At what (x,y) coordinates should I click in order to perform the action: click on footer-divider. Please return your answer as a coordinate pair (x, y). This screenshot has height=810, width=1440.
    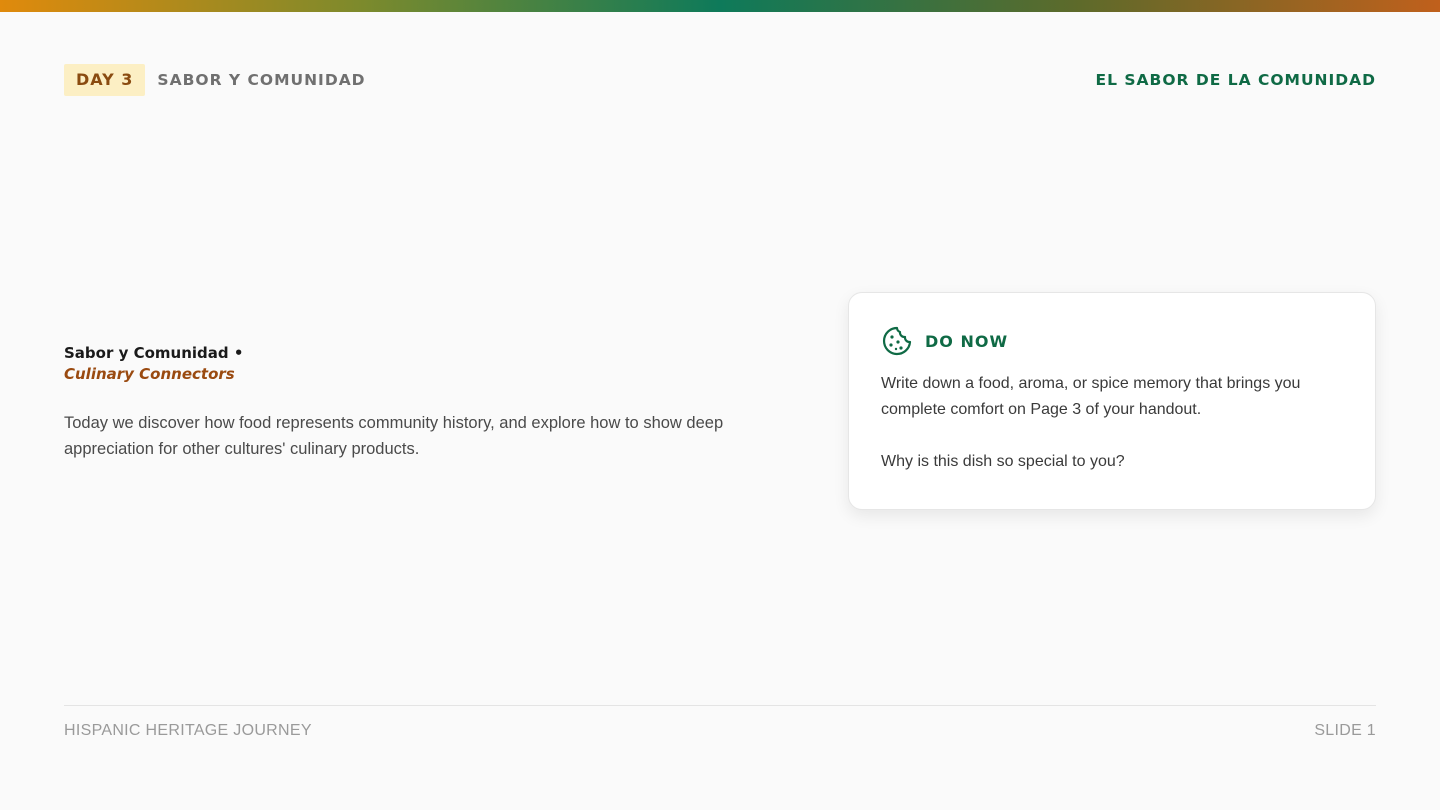
    Looking at the image, I should click on (720, 705).